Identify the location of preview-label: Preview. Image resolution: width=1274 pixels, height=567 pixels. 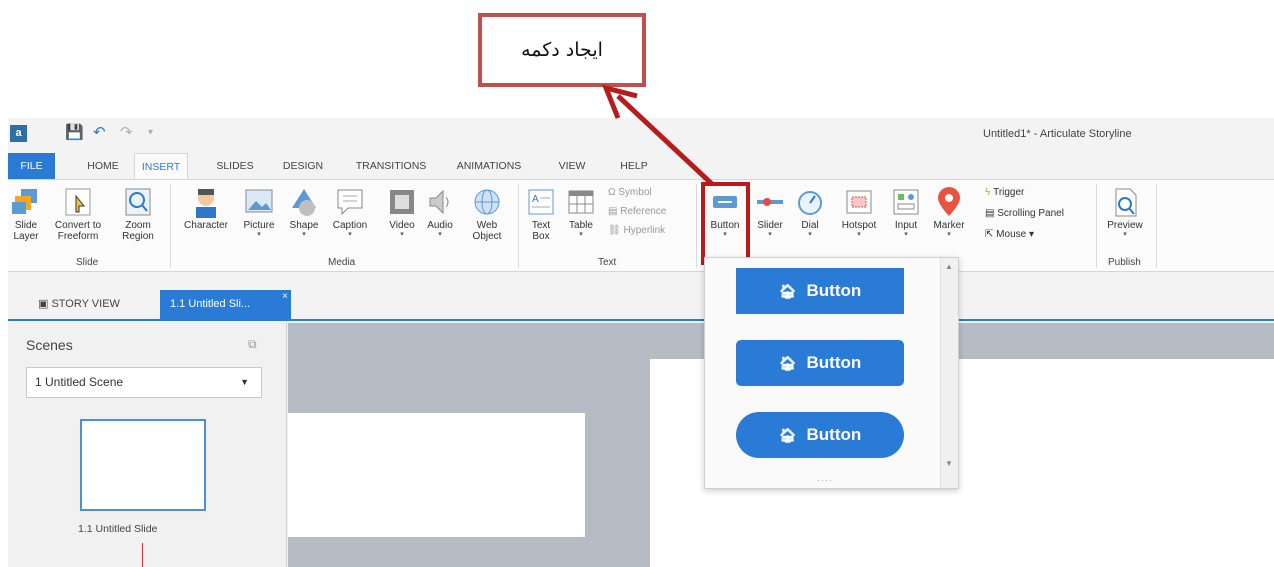
(1125, 225).